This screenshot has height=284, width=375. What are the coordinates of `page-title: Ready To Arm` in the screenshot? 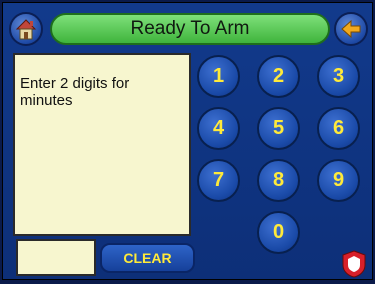 It's located at (190, 28).